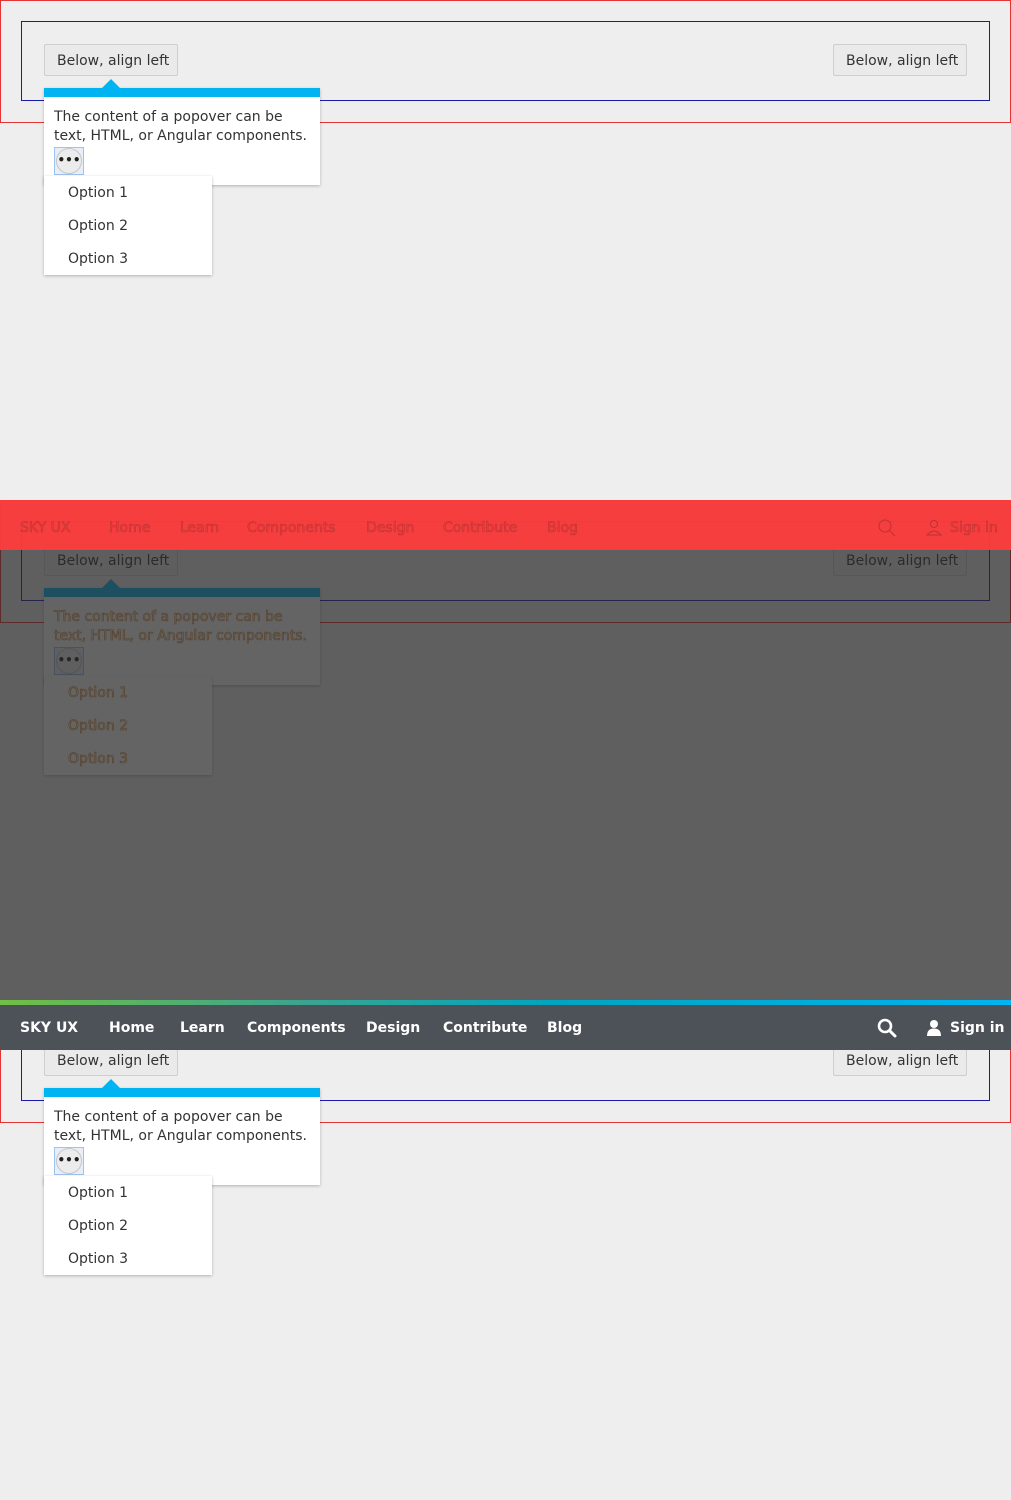 The height and width of the screenshot is (1500, 1011). I want to click on below-align-left-button: Below, align left, so click(111, 60).